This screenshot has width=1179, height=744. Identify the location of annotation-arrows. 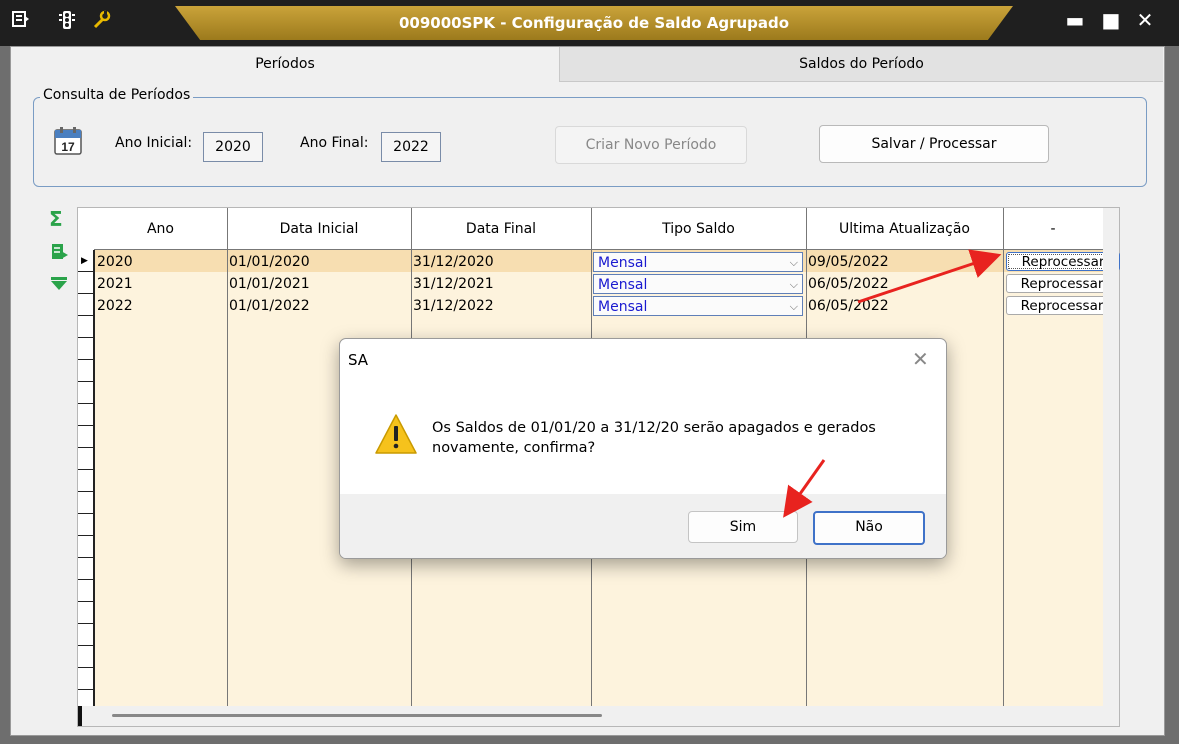
(892, 383).